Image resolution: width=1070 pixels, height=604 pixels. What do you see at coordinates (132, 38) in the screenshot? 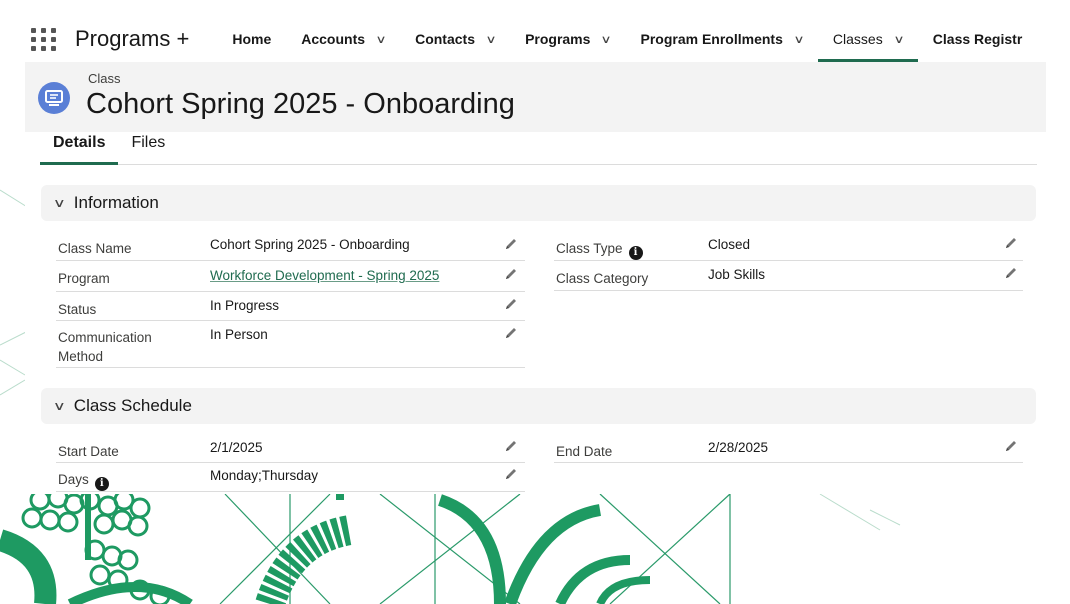
I see `app-name: Programs +` at bounding box center [132, 38].